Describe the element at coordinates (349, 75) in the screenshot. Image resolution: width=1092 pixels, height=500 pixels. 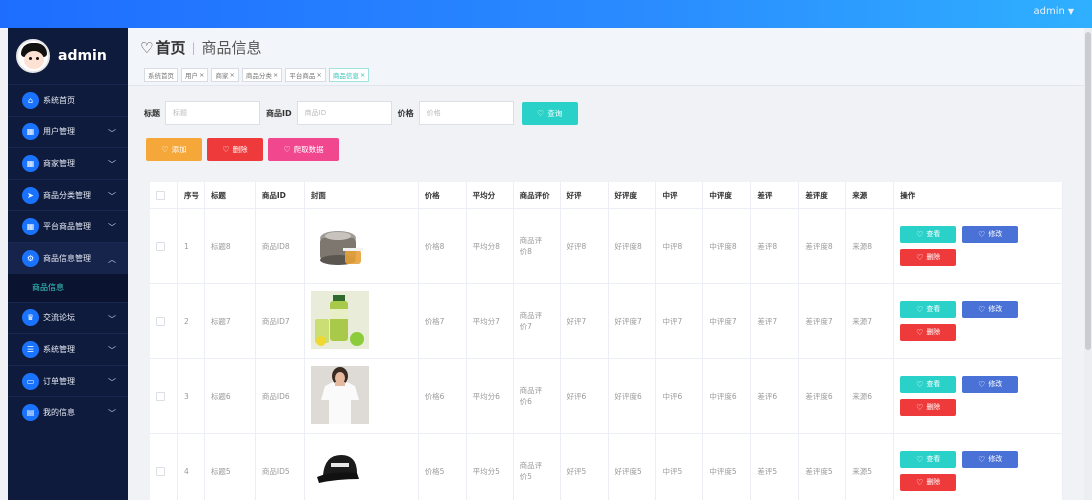
I see `tag-item: 商品信息 ×` at that location.